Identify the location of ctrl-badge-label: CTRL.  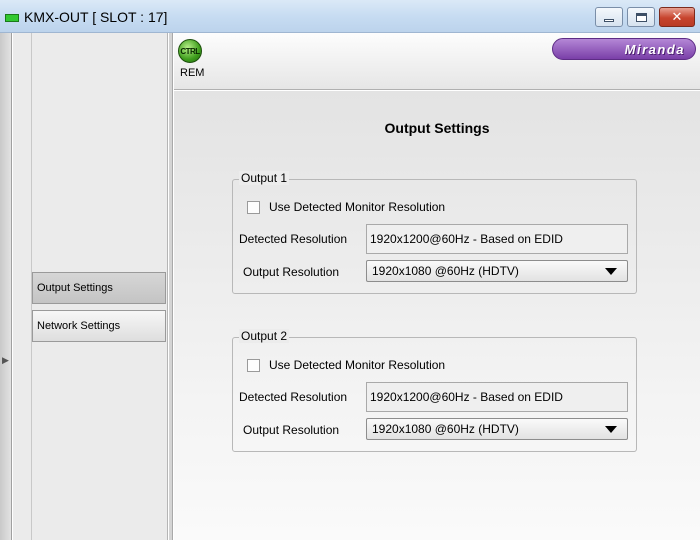
(190, 51).